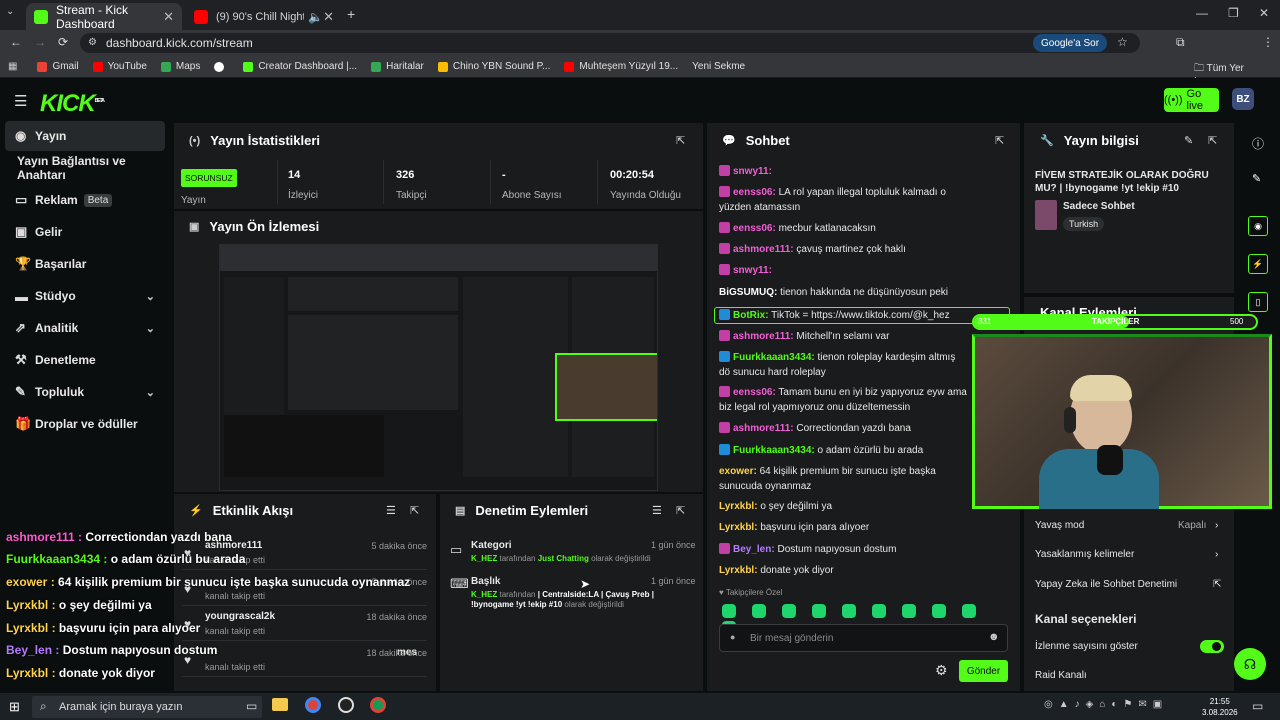 The width and height of the screenshot is (1280, 720). I want to click on sidebar-item-stream-key: Yayın Bağlantısı ve Anahtarı, so click(94, 168).